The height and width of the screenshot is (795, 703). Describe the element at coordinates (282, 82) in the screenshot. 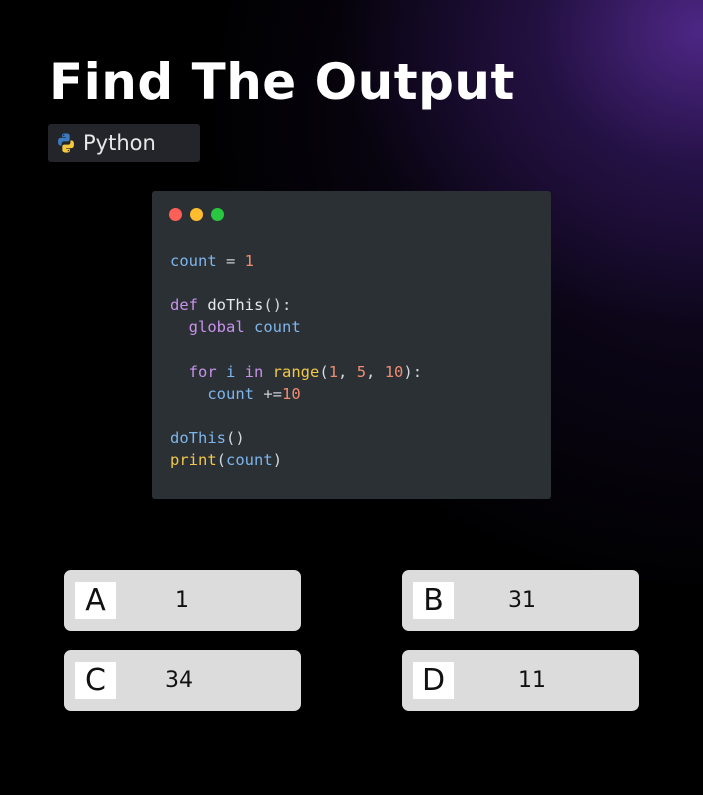

I see `page-title: Find The Output` at that location.